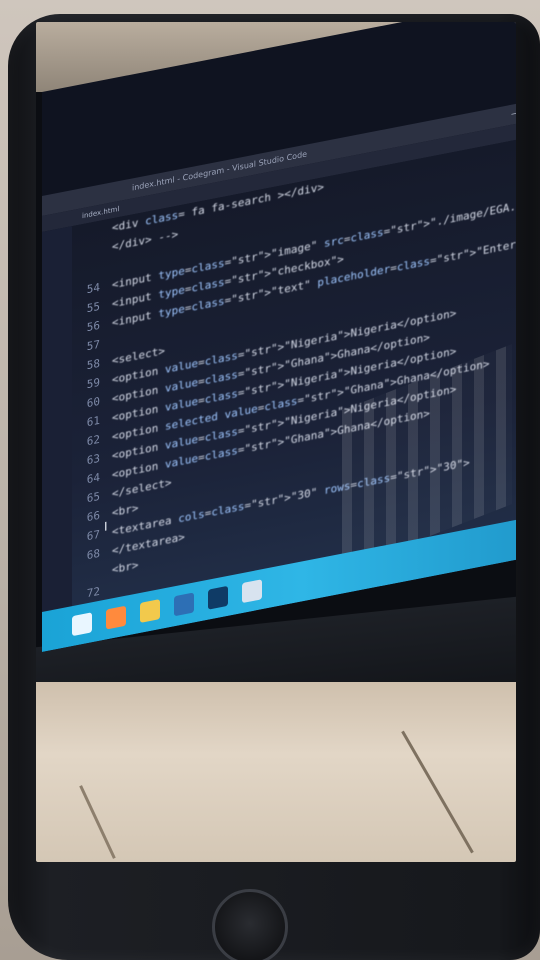  What do you see at coordinates (218, 597) in the screenshot?
I see `vscode-icon` at bounding box center [218, 597].